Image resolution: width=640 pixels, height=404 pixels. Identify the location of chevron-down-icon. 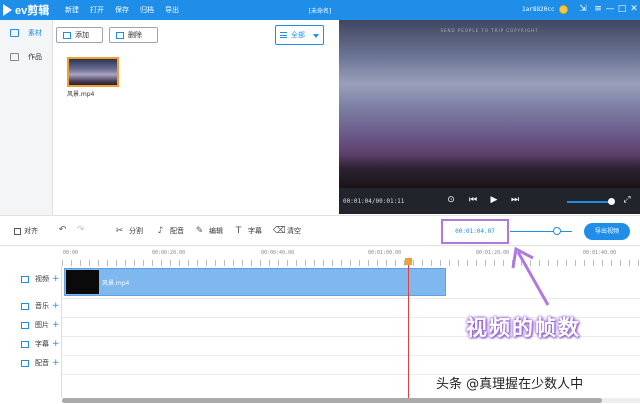
(316, 36).